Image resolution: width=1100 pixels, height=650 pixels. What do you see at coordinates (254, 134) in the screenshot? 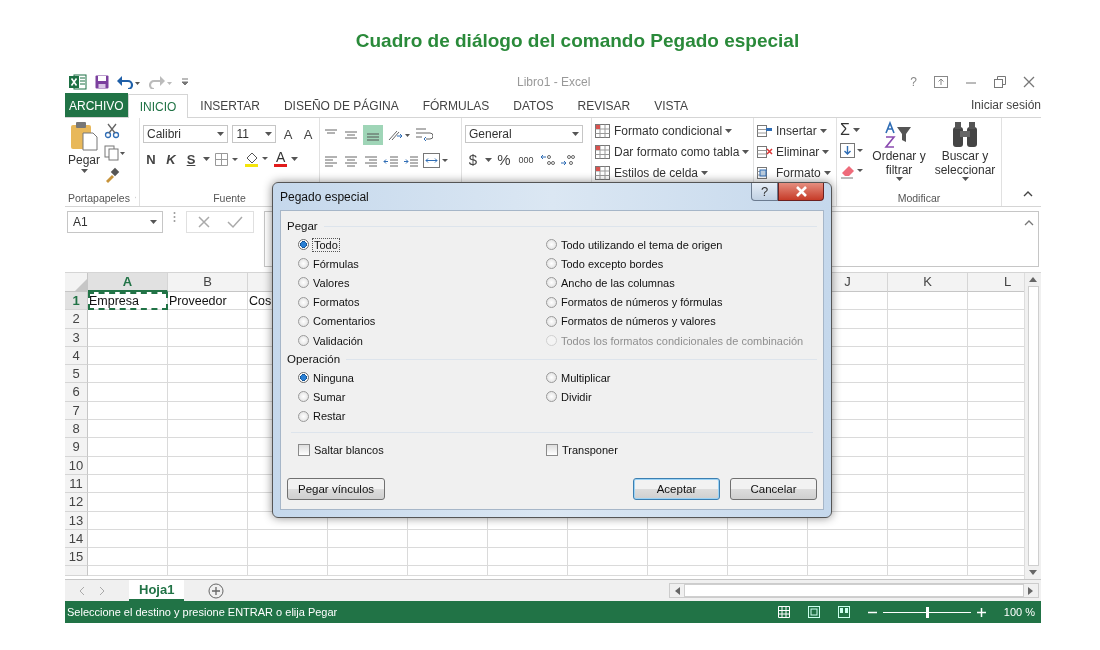
I see `font-size-field: 11` at bounding box center [254, 134].